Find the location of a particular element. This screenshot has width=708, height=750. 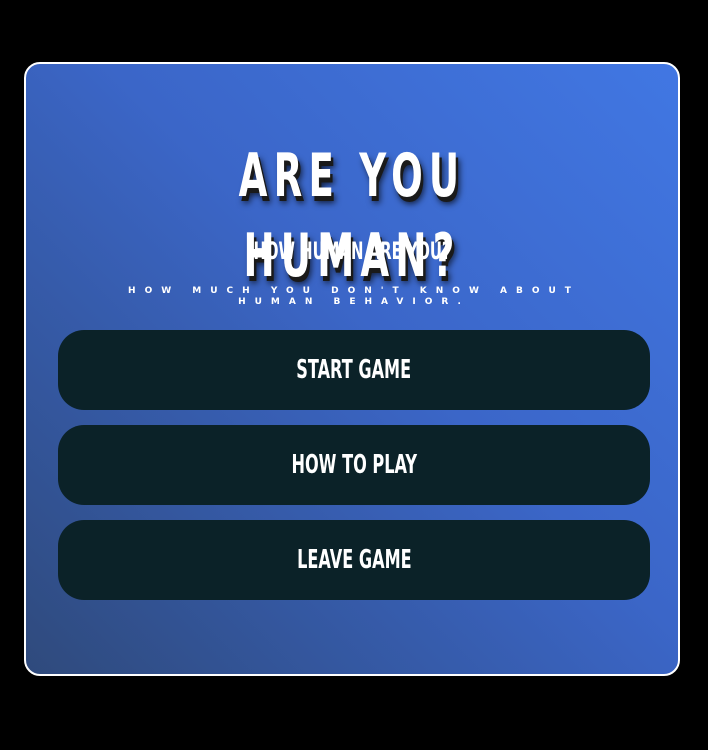

start-game-button: START GAME is located at coordinates (354, 370).